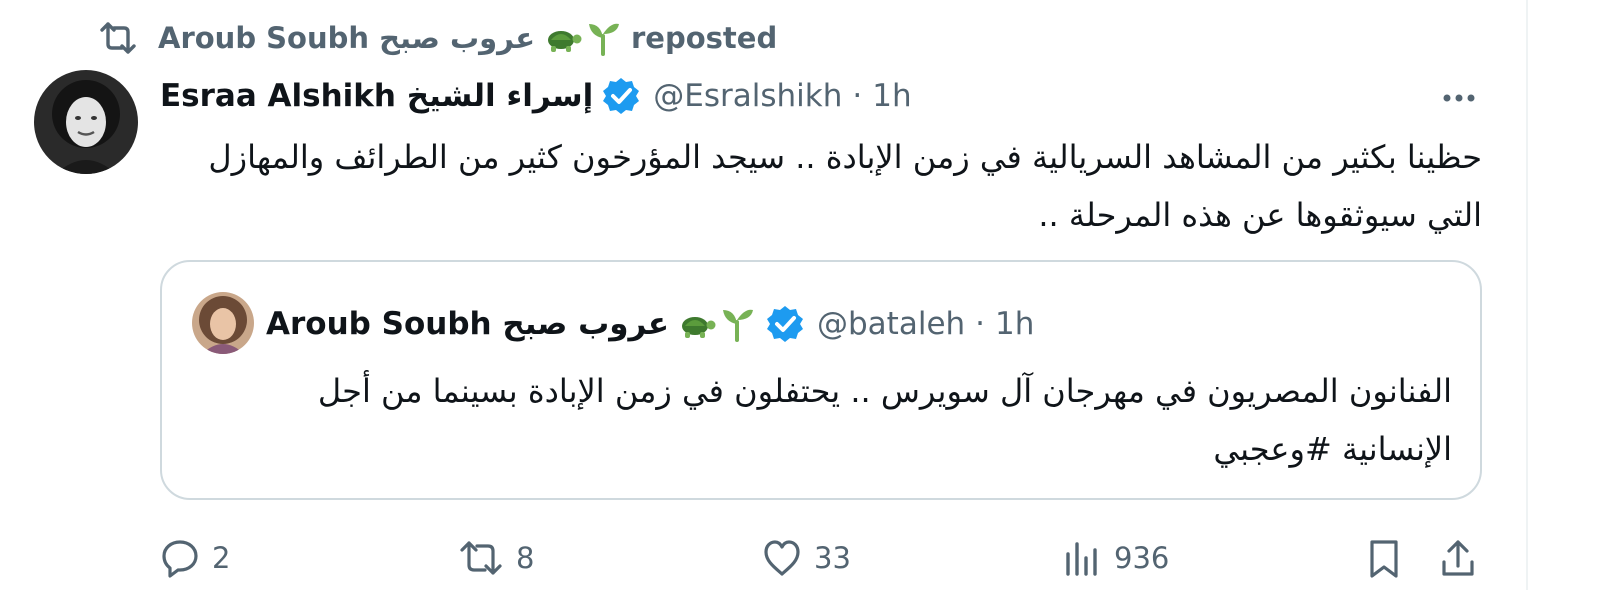 The image size is (1600, 590). I want to click on reply-count: 2, so click(221, 558).